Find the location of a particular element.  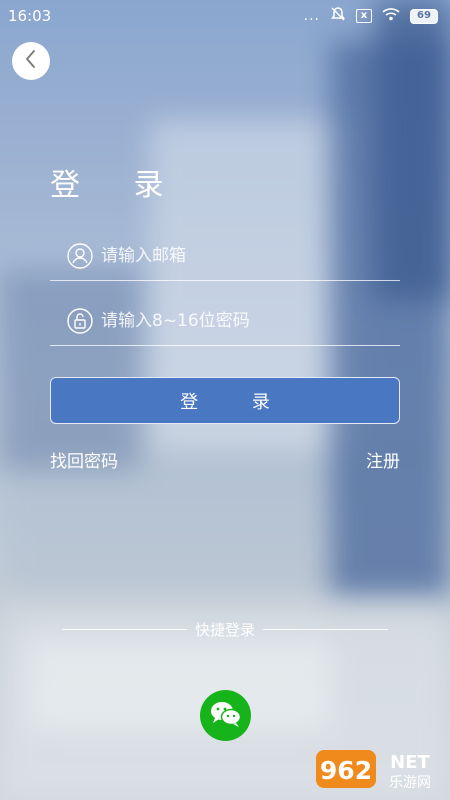

register-link: 注册 is located at coordinates (383, 459).